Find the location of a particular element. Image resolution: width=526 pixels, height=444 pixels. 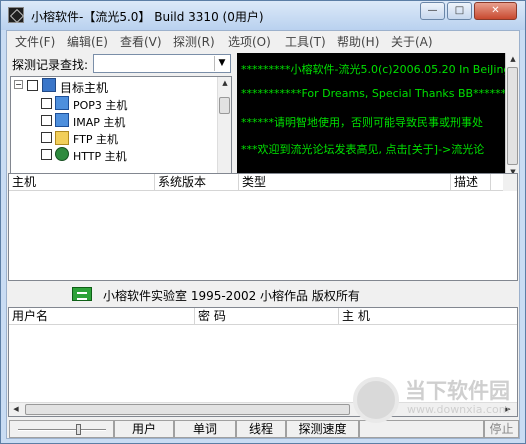

host-scroll-corner is located at coordinates (510, 182).